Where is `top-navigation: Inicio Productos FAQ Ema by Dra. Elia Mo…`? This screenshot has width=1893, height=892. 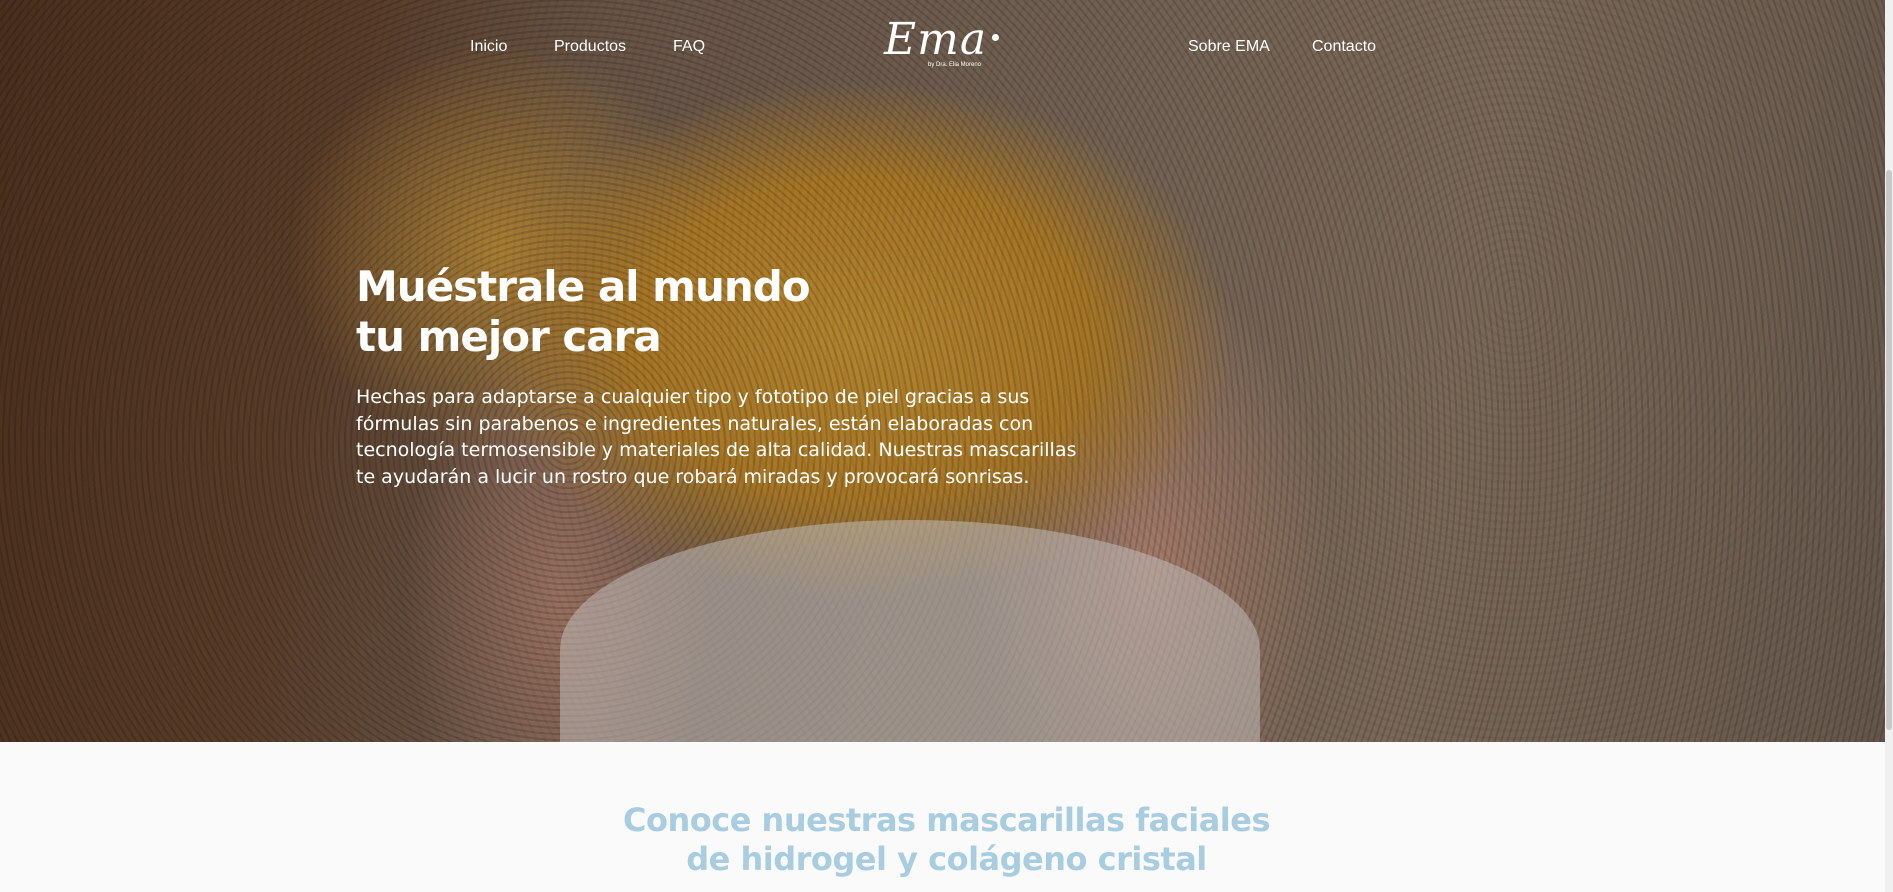 top-navigation: Inicio Productos FAQ Ema by Dra. Elia Mo… is located at coordinates (946, 47).